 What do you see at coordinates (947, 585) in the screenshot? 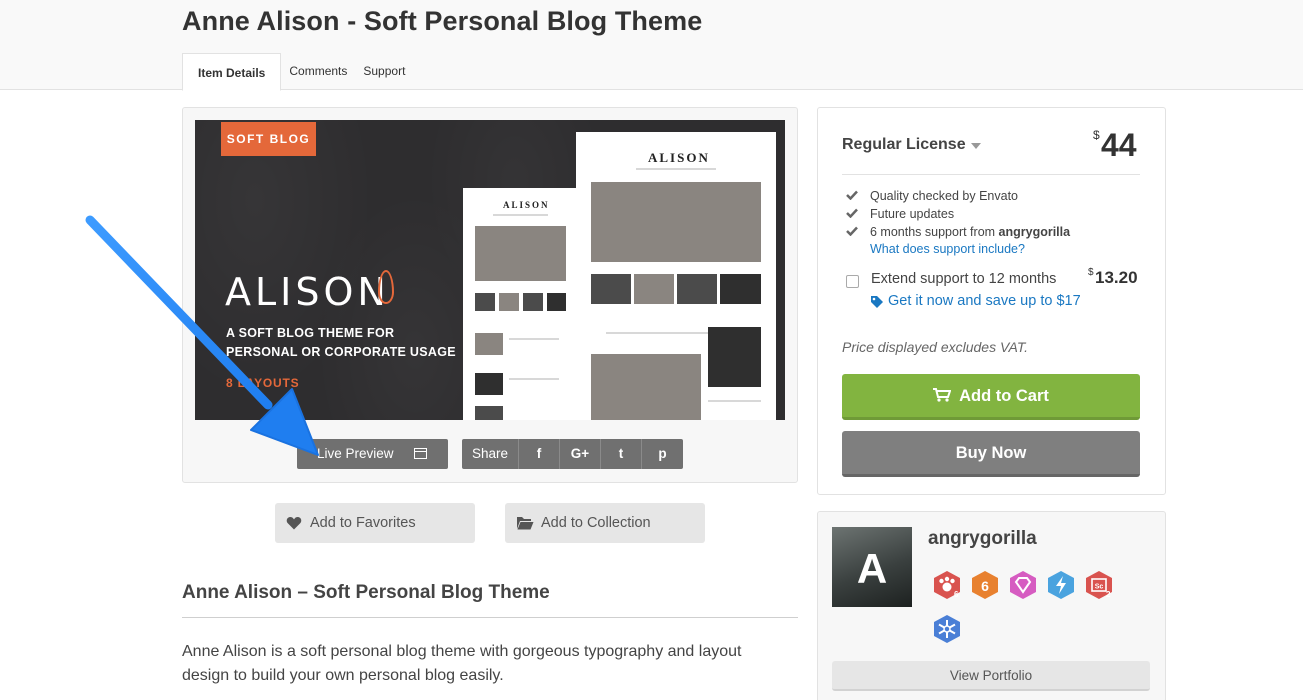
I see `paw-badge-icon: 6` at bounding box center [947, 585].